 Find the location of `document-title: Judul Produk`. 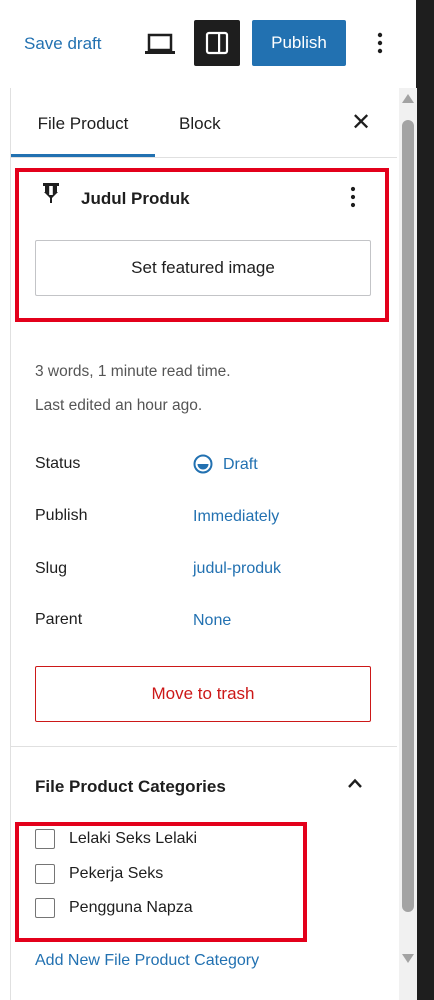

document-title: Judul Produk is located at coordinates (135, 198).